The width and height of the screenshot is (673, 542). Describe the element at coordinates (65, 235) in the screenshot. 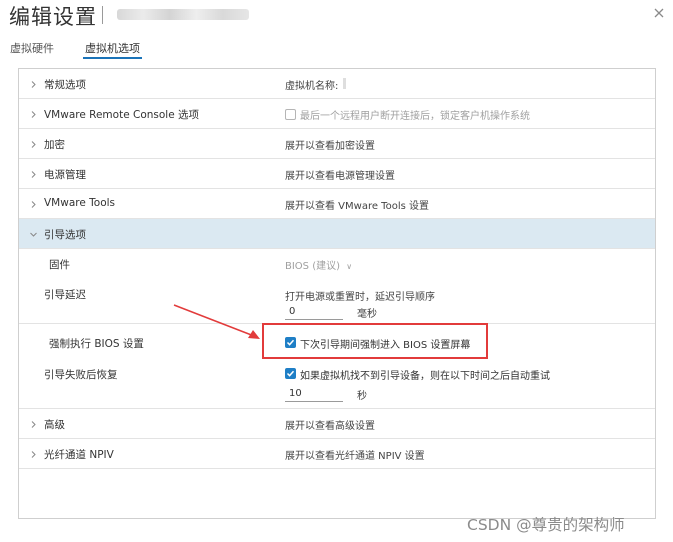

I see `row-label: 引导选项` at that location.